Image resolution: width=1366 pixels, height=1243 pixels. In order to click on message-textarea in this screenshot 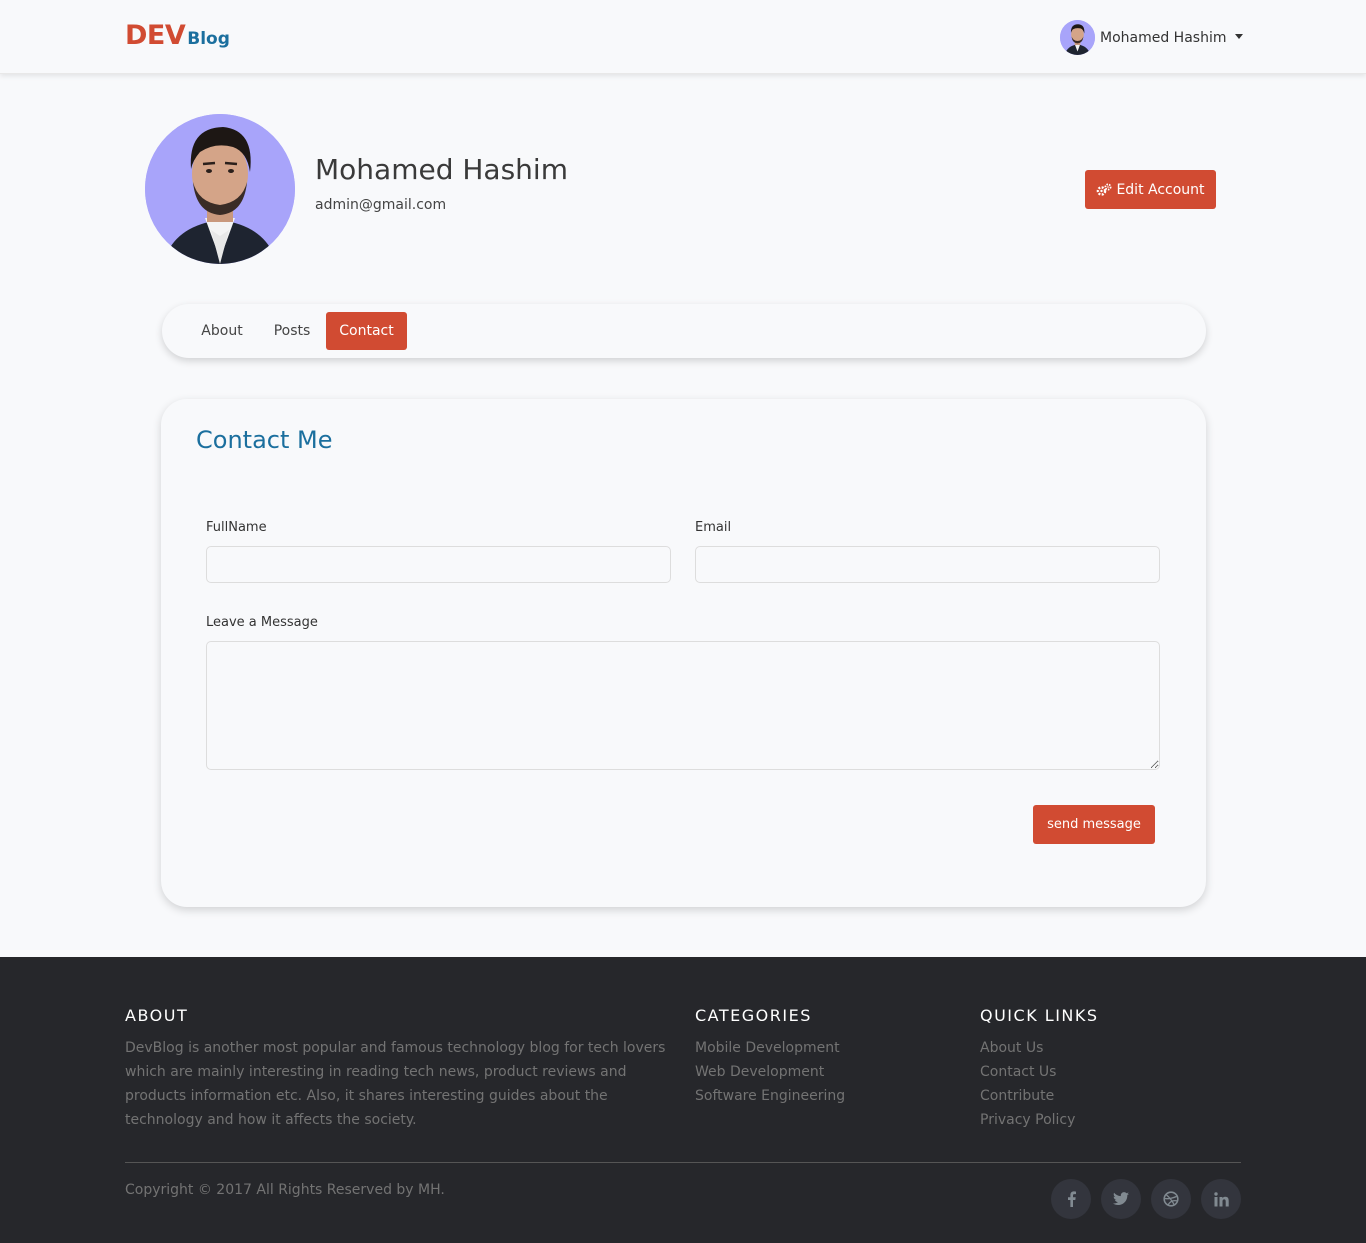, I will do `click(683, 705)`.